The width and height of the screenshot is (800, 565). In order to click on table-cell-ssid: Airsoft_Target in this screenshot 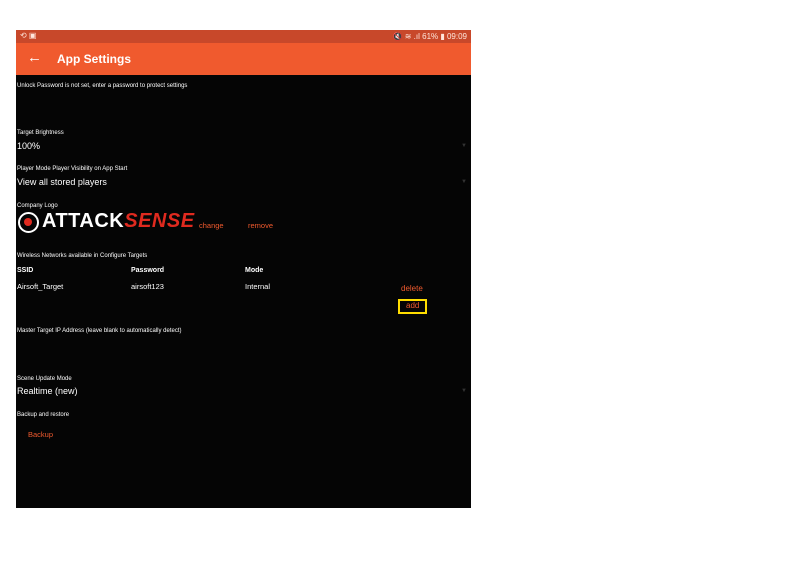, I will do `click(40, 286)`.